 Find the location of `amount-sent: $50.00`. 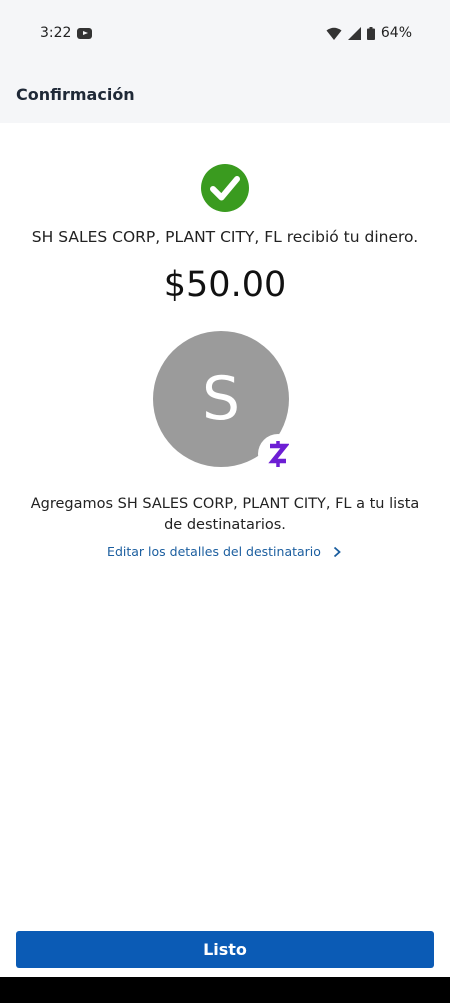

amount-sent: $50.00 is located at coordinates (225, 285).